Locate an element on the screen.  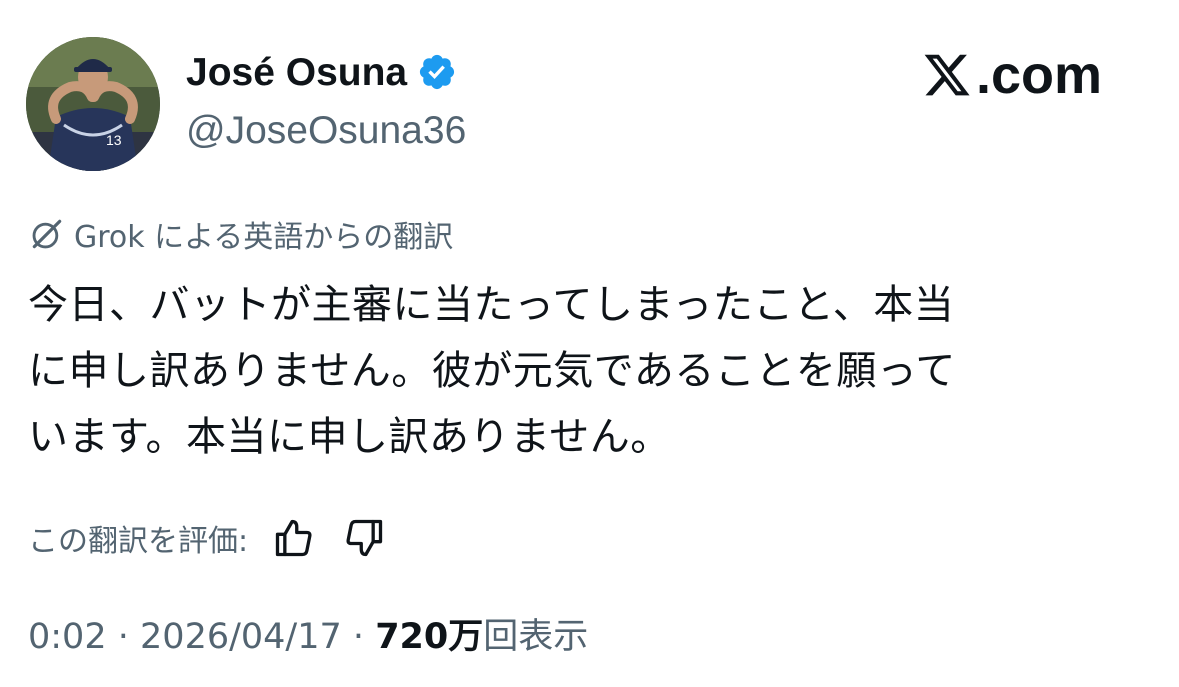
views-label: 回表示 is located at coordinates (536, 637).